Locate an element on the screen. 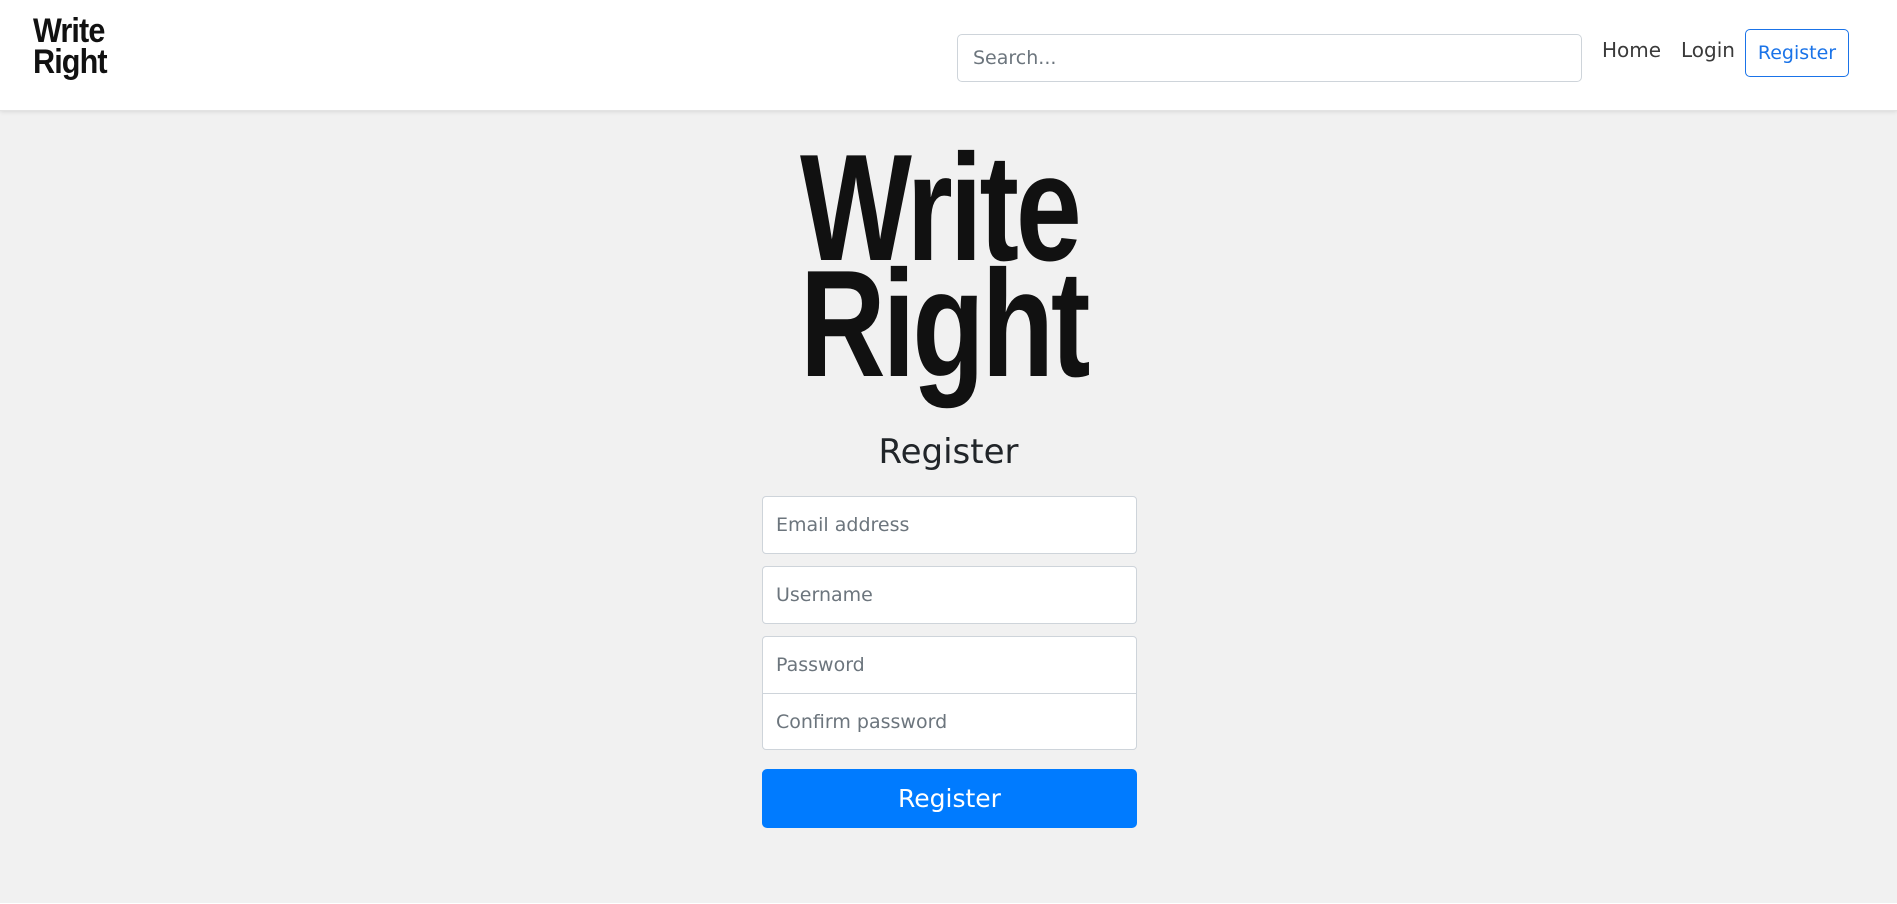 Image resolution: width=1897 pixels, height=904 pixels. nav-logo-line2: Right is located at coordinates (70, 62).